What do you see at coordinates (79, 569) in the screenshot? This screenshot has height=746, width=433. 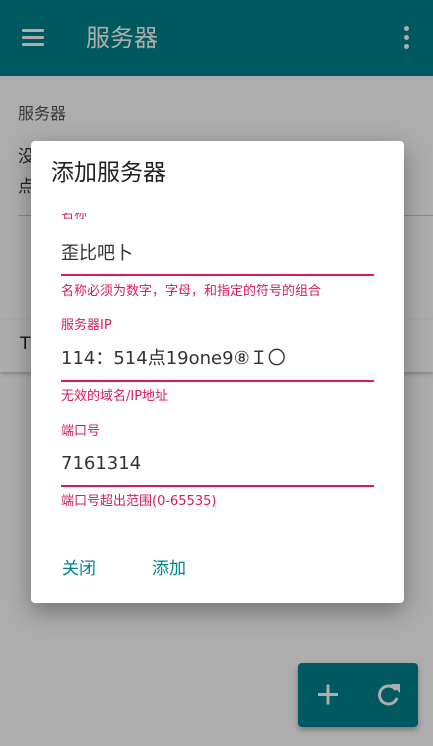 I see `close-button: 关闭` at bounding box center [79, 569].